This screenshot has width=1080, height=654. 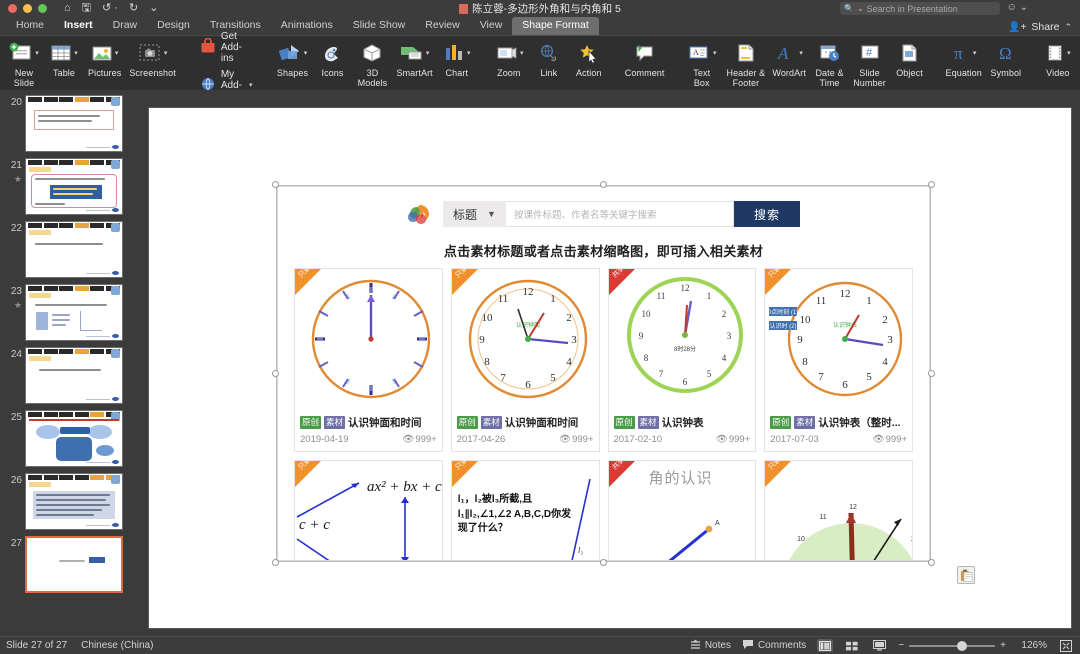 What do you see at coordinates (152, 58) in the screenshot?
I see `screenshot-button: ▾ Screenshot` at bounding box center [152, 58].